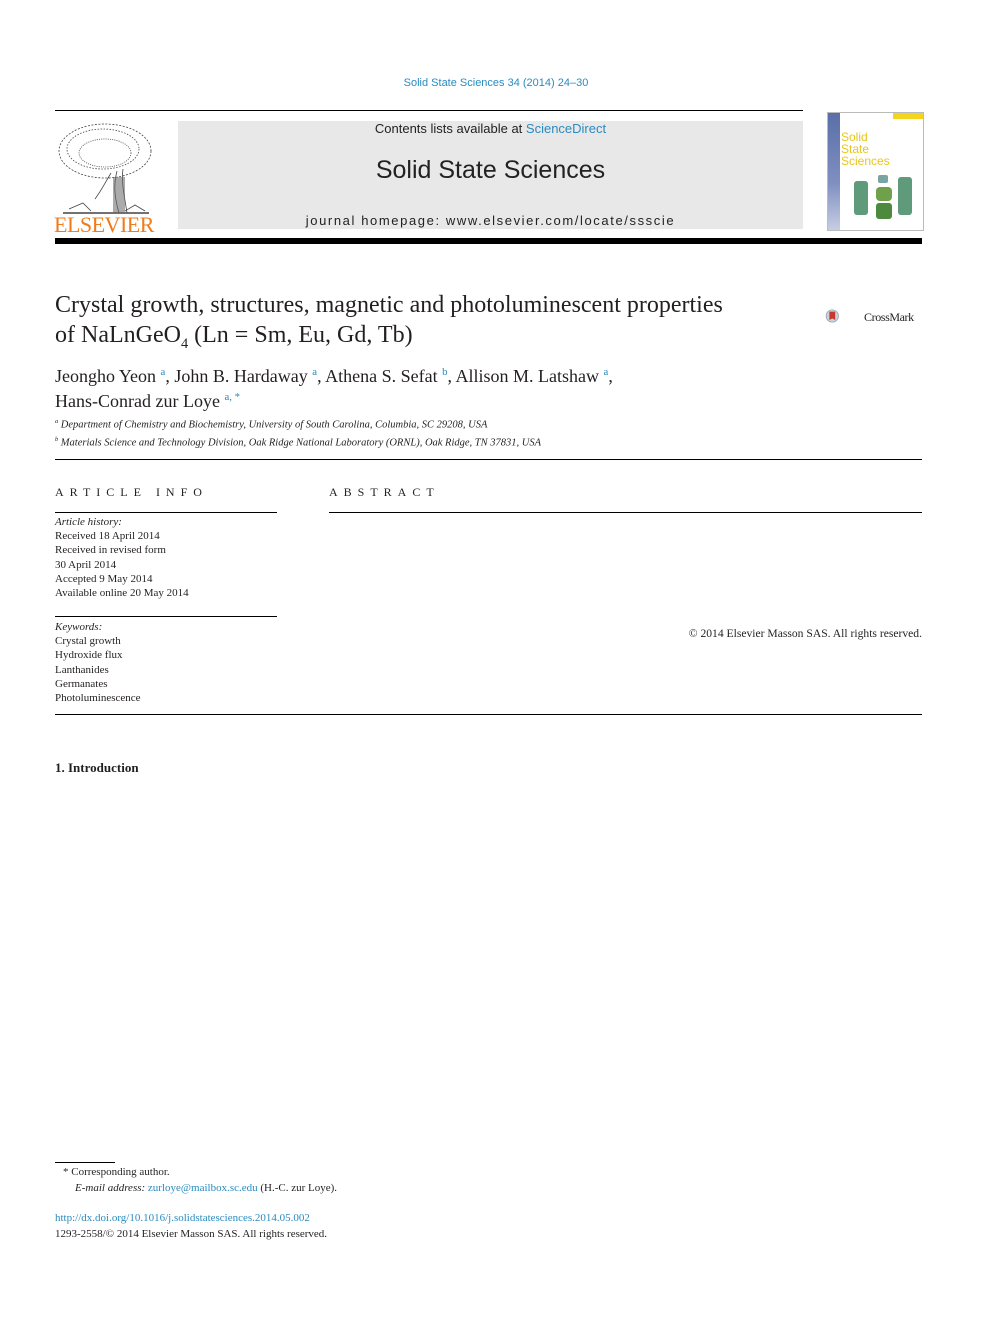 Image resolution: width=992 pixels, height=1323 pixels. Describe the element at coordinates (98, 698) in the screenshot. I see `keyword: Photoluminescence` at that location.